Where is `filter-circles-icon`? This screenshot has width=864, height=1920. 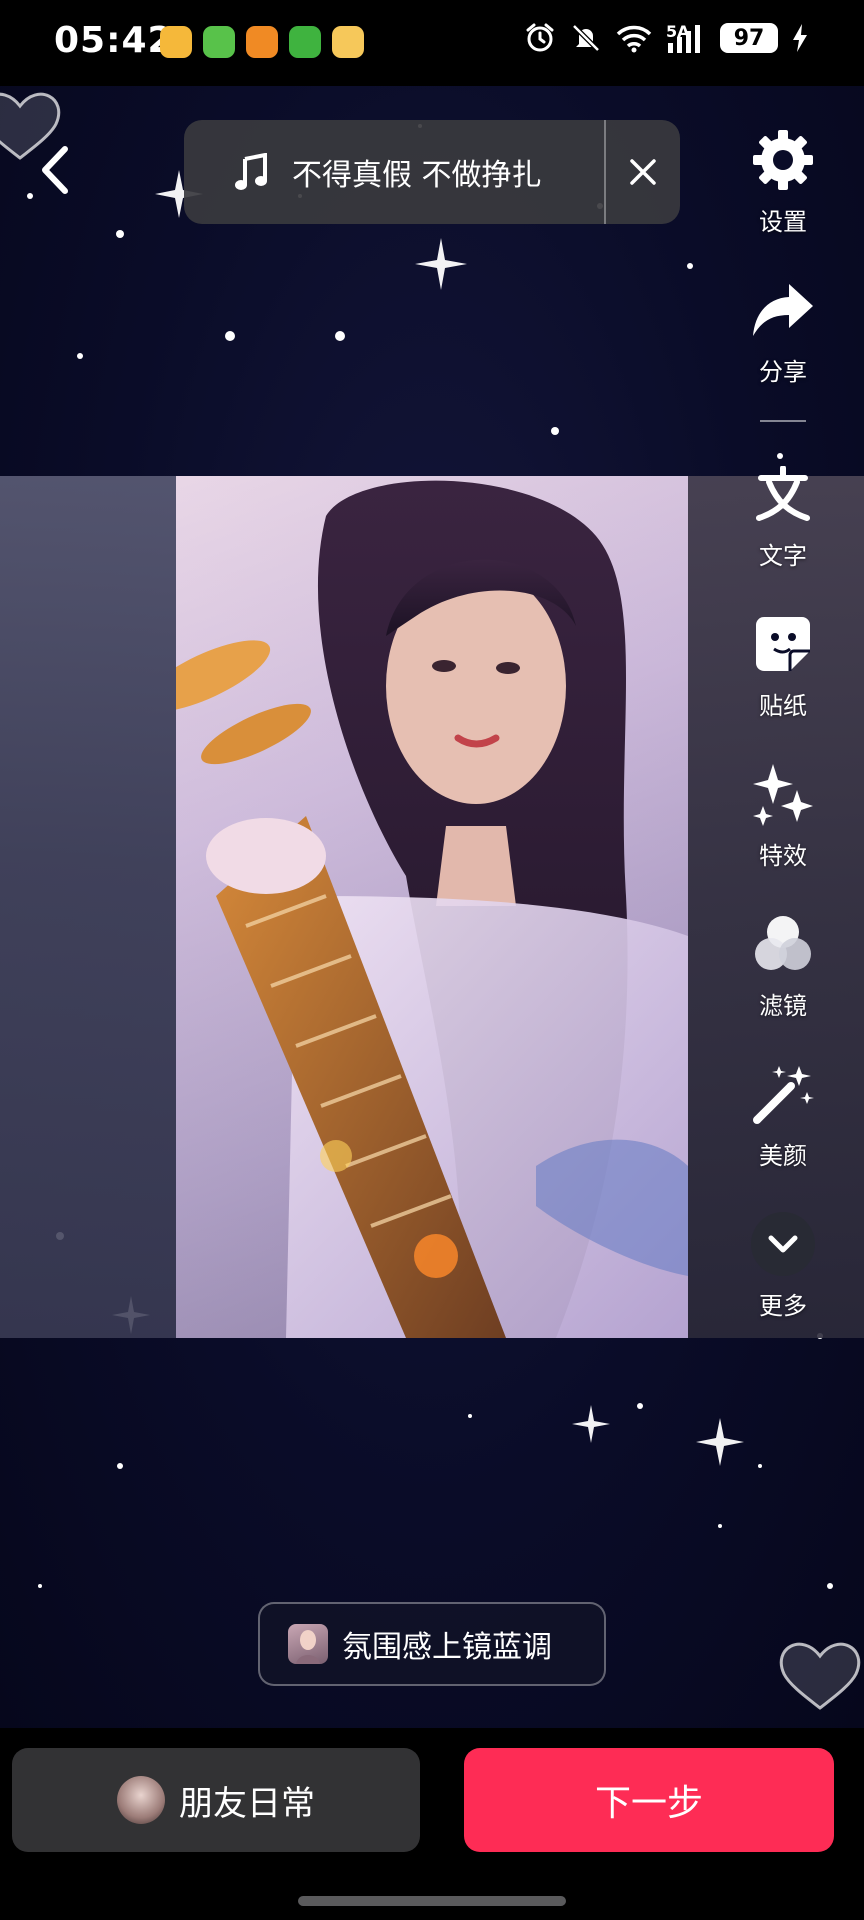 filter-circles-icon is located at coordinates (783, 944).